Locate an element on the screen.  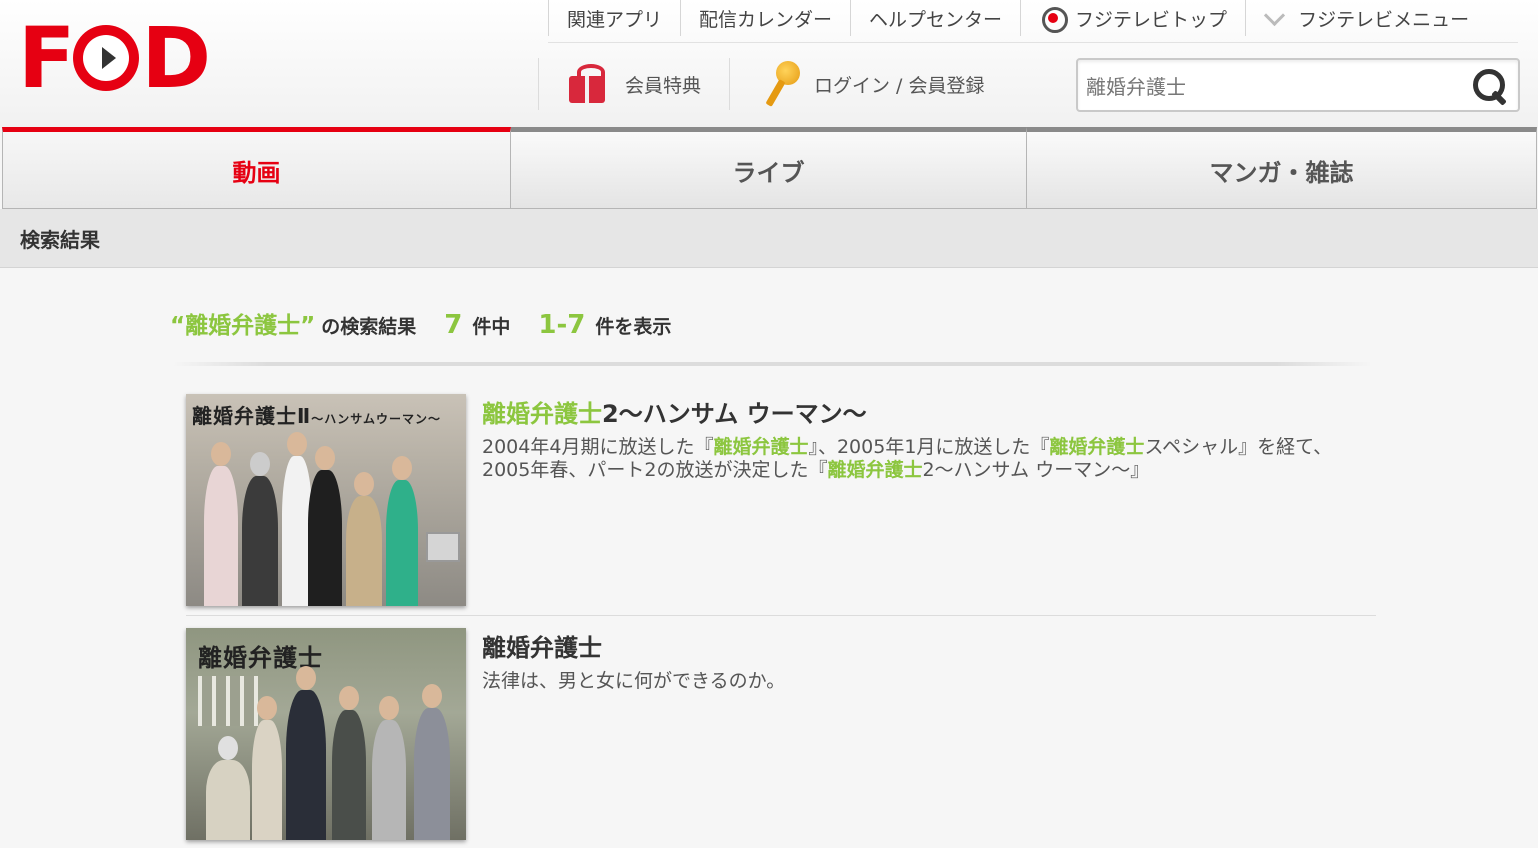
gift-icon is located at coordinates (587, 84).